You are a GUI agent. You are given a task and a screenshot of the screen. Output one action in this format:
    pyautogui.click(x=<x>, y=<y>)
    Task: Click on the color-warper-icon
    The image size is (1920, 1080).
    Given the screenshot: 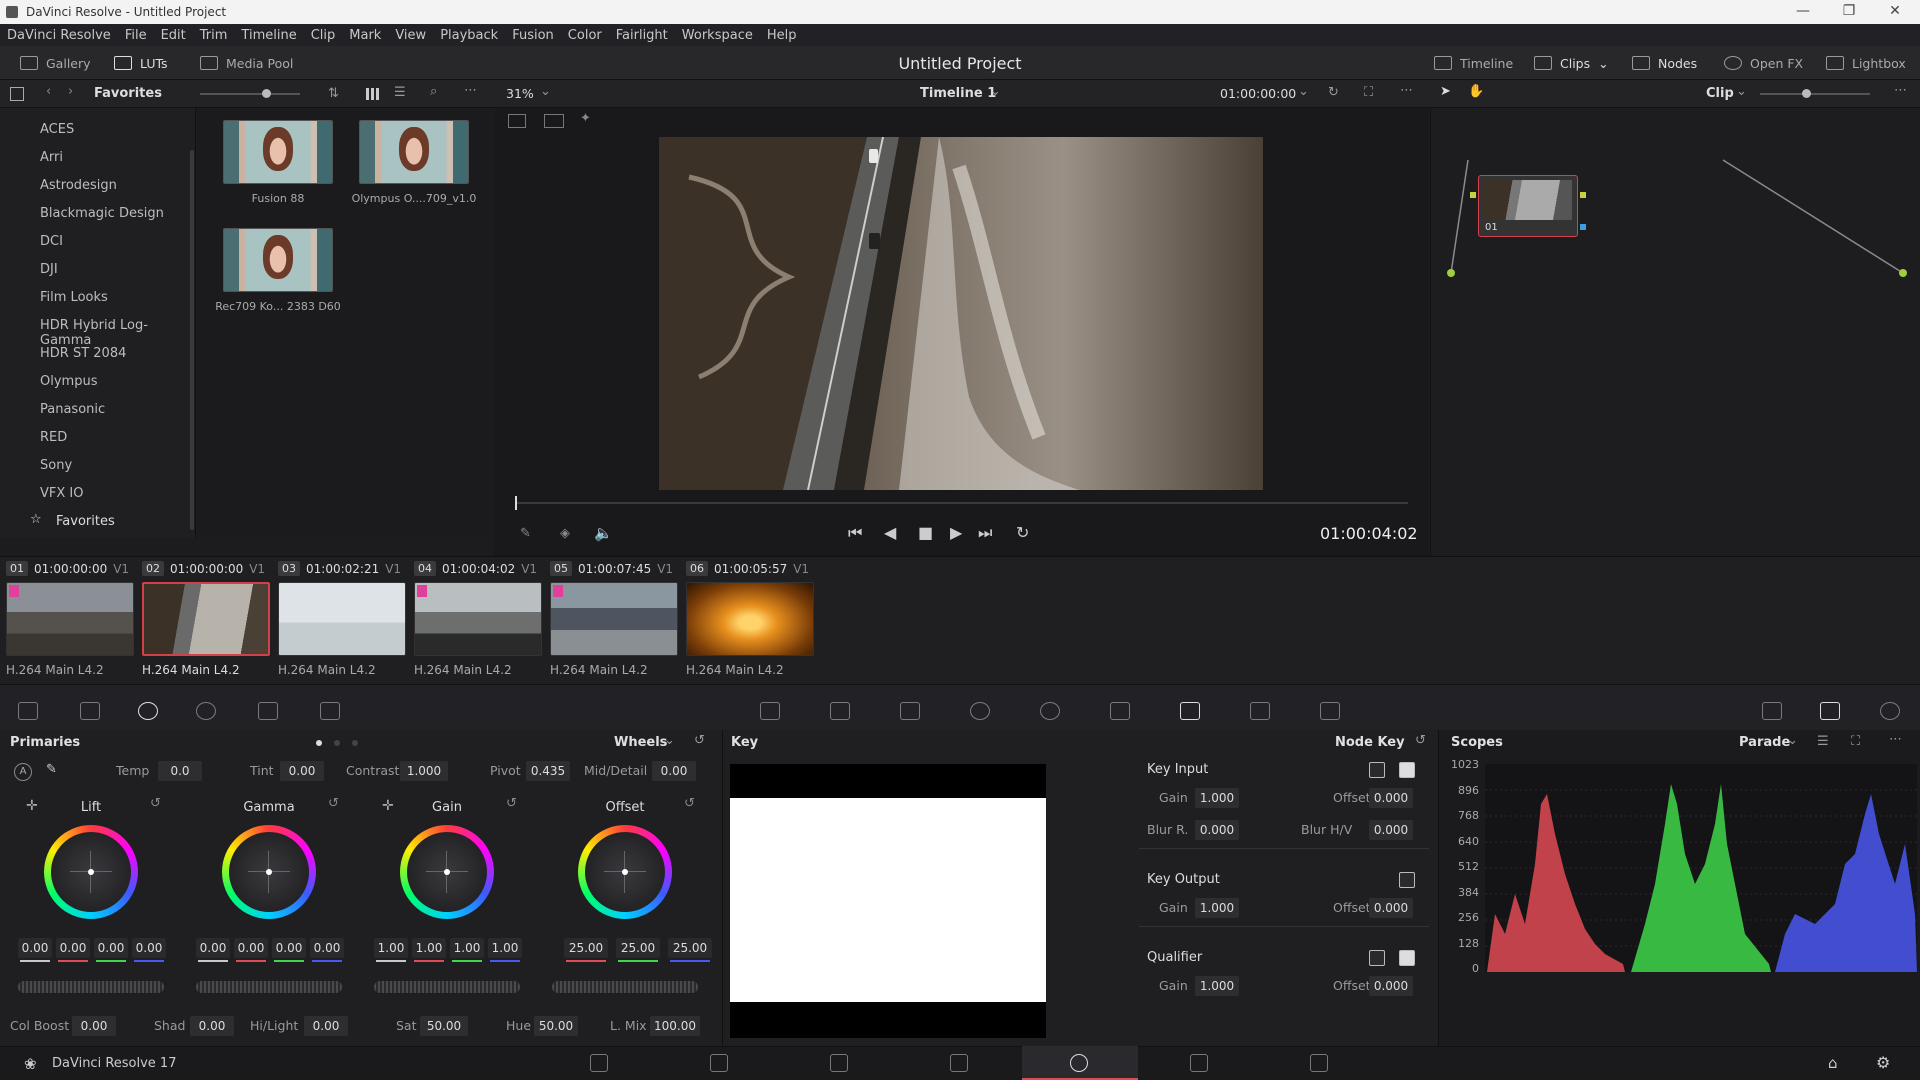 What is the action you would take?
    pyautogui.click(x=840, y=711)
    